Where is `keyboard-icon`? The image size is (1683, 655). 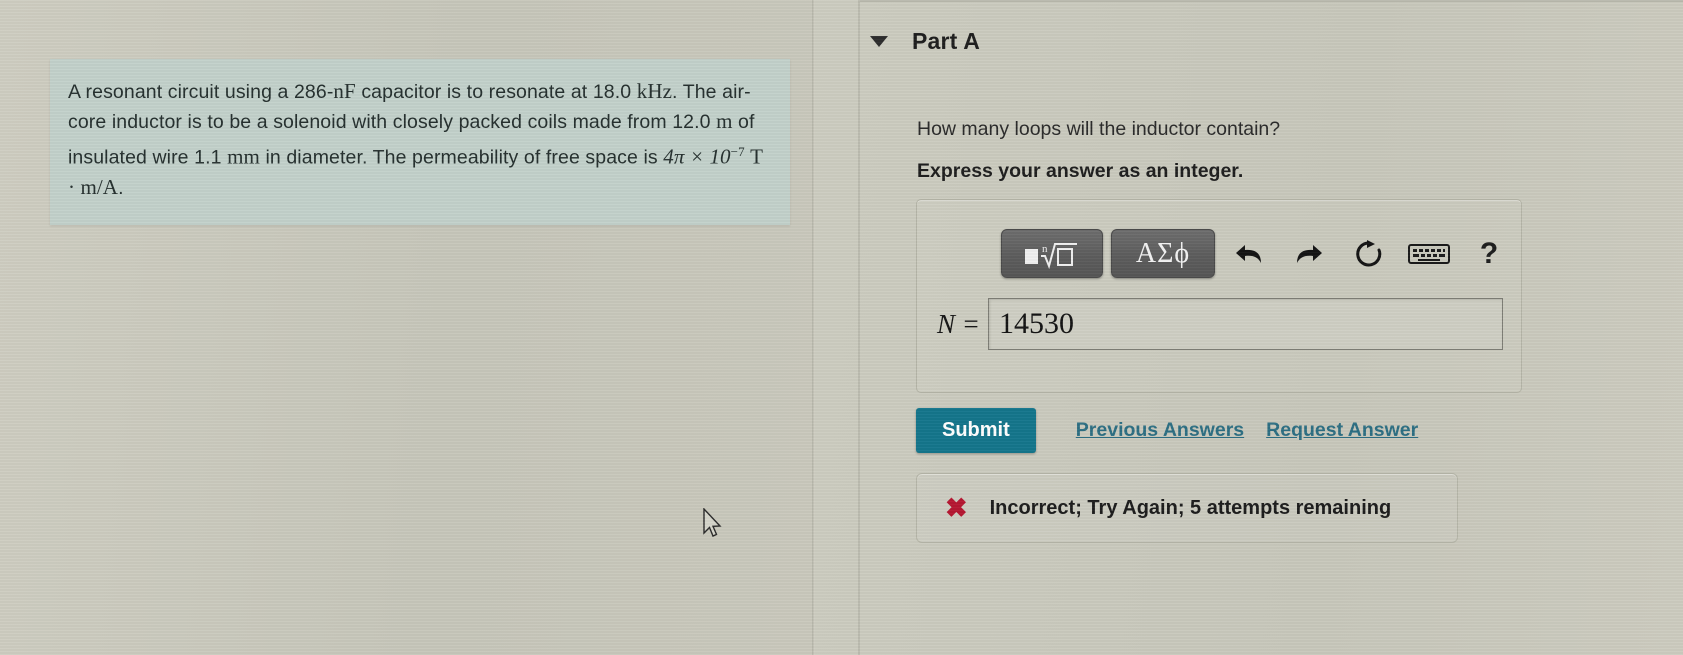
keyboard-icon is located at coordinates (1429, 253).